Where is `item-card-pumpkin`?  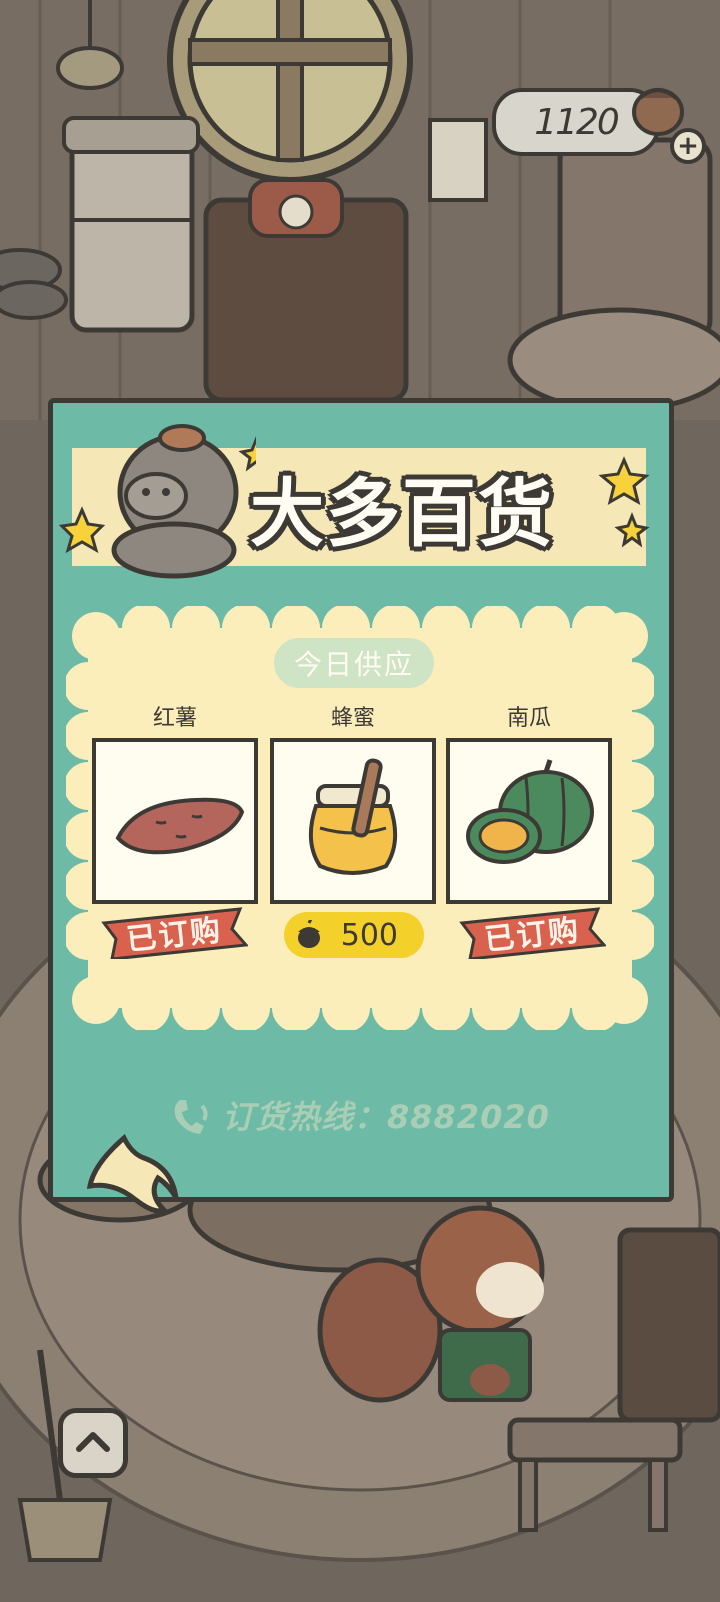 item-card-pumpkin is located at coordinates (529, 821).